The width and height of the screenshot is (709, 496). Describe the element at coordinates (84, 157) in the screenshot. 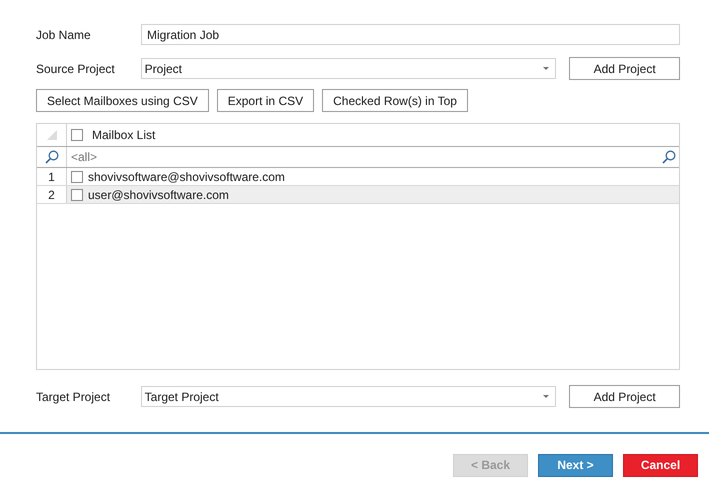

I see `filter-field: <all>` at that location.